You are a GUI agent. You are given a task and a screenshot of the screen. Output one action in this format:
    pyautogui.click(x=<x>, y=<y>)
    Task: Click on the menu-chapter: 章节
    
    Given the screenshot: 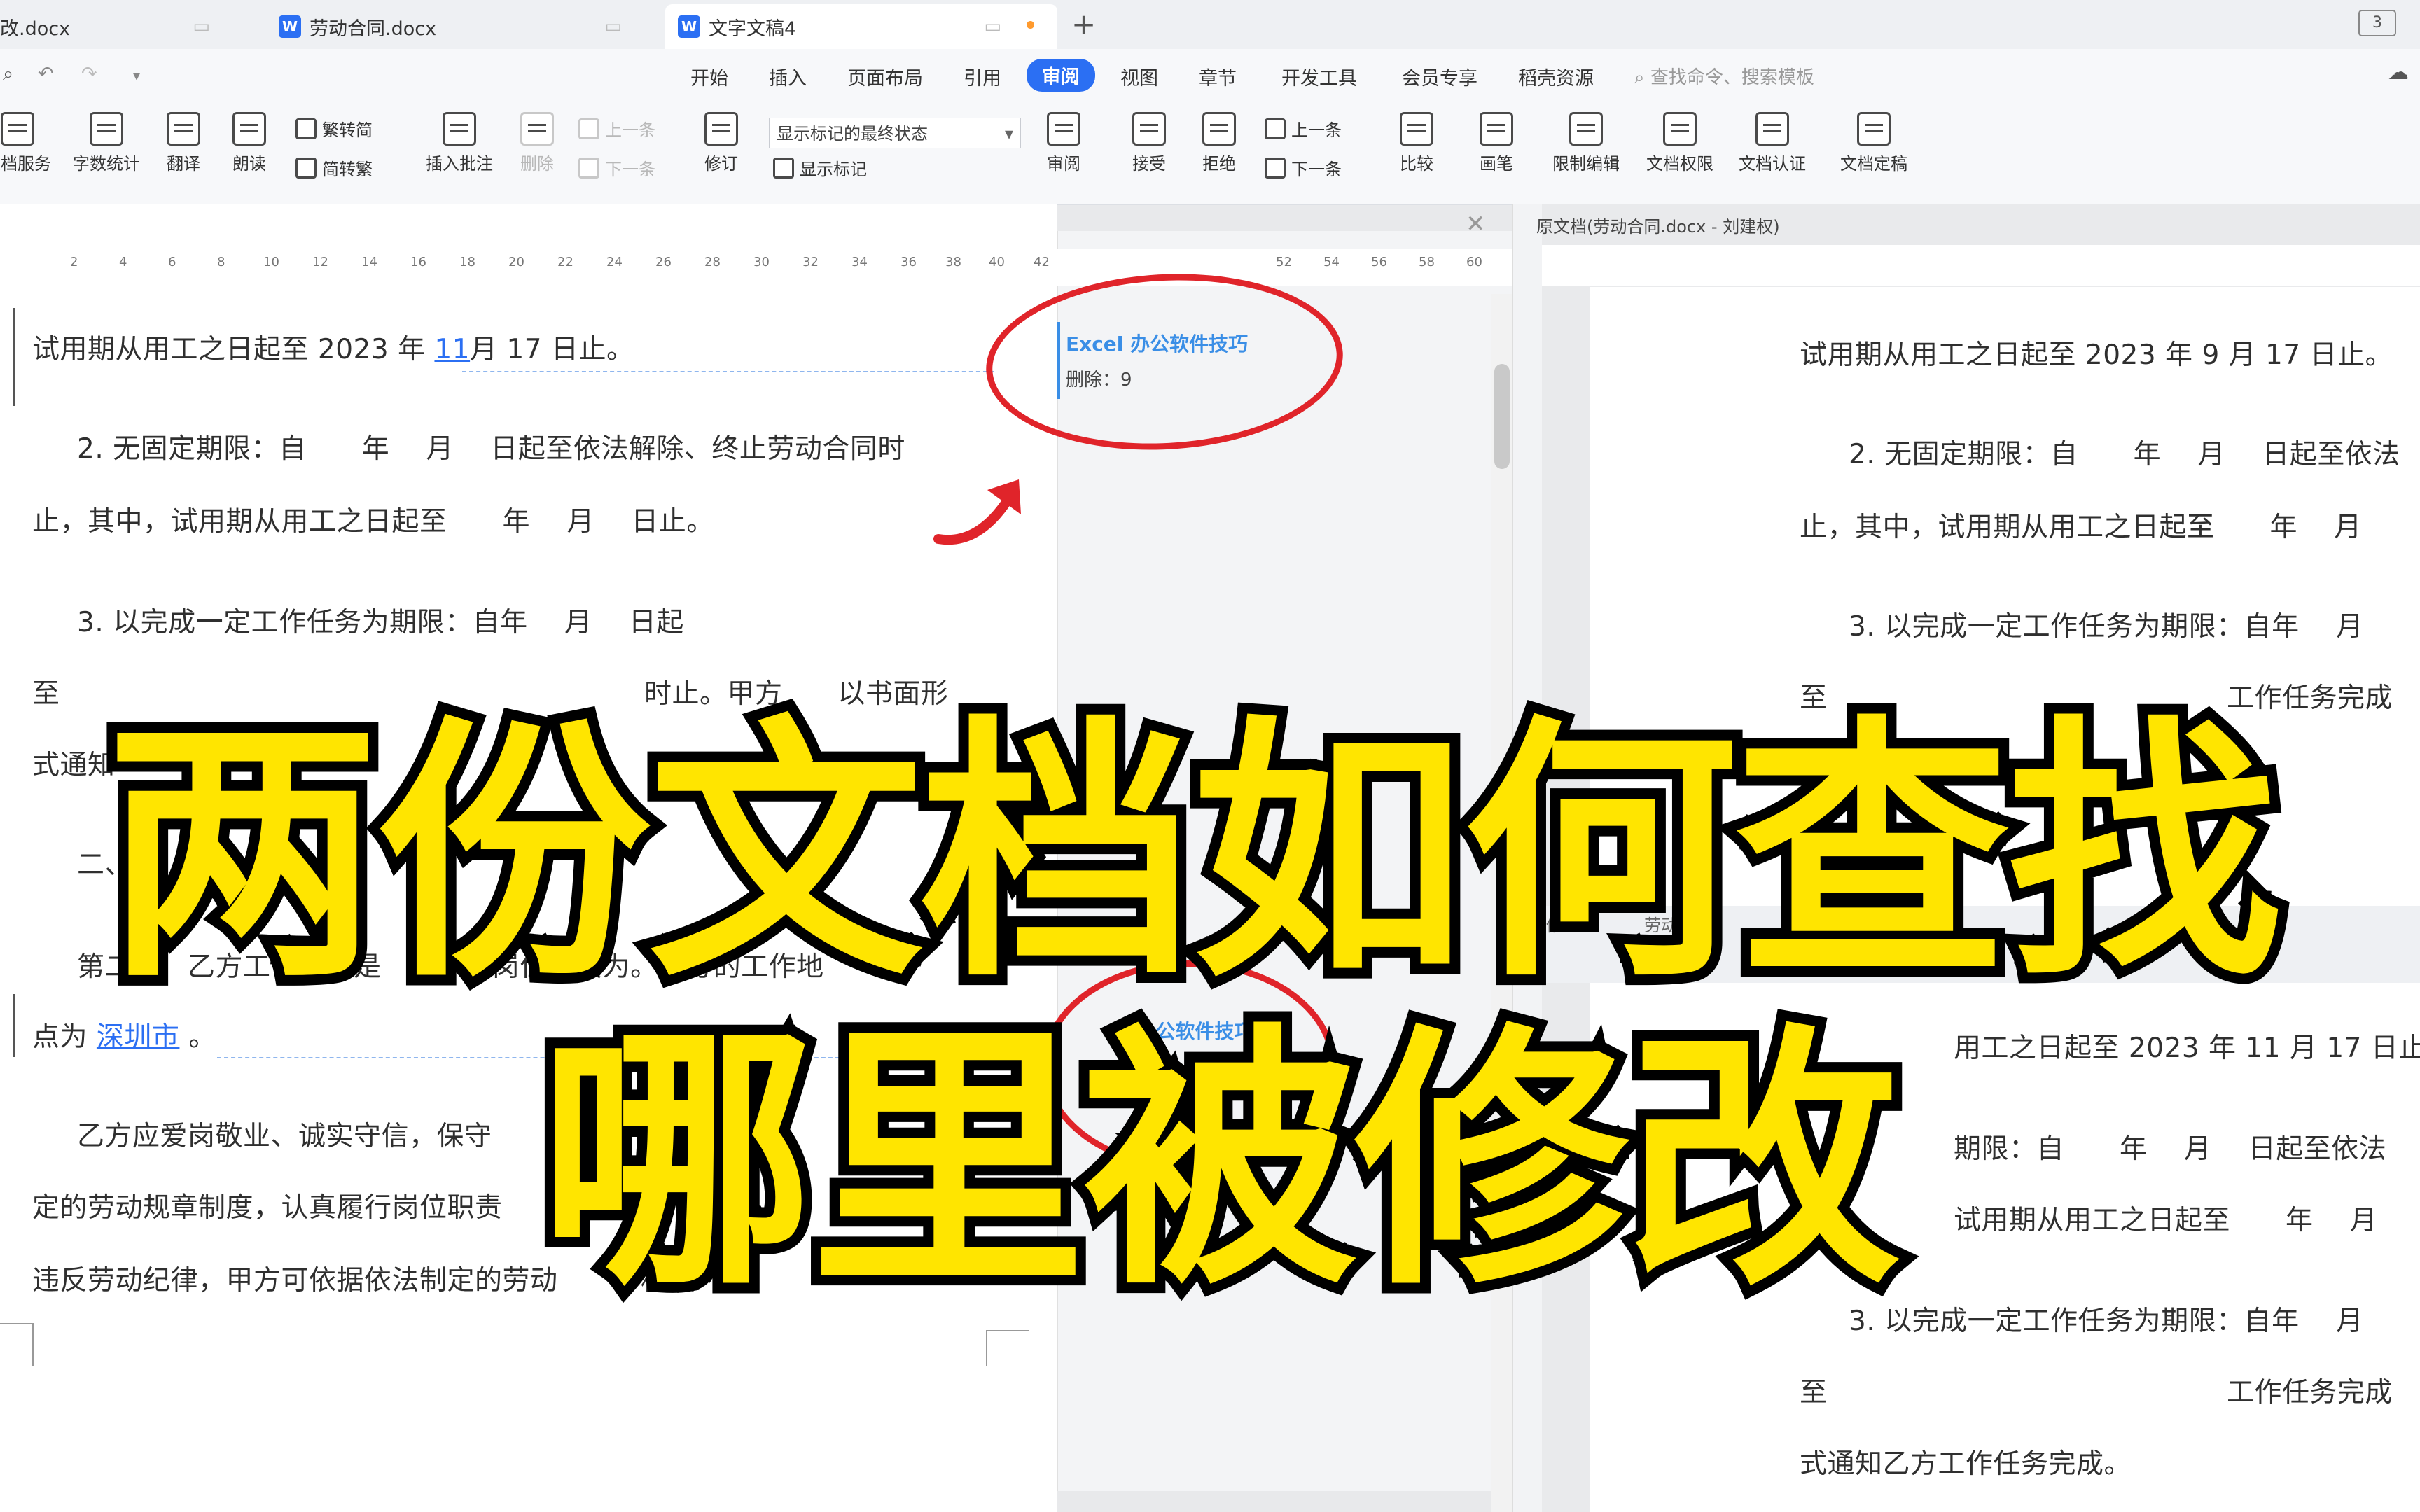 What is the action you would take?
    pyautogui.click(x=1218, y=76)
    